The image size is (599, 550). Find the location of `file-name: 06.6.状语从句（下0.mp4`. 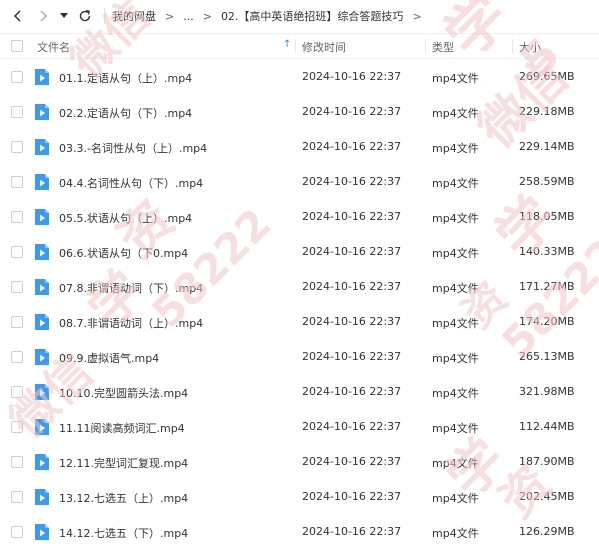

file-name: 06.6.状语从句（下0.mp4 is located at coordinates (123, 253).